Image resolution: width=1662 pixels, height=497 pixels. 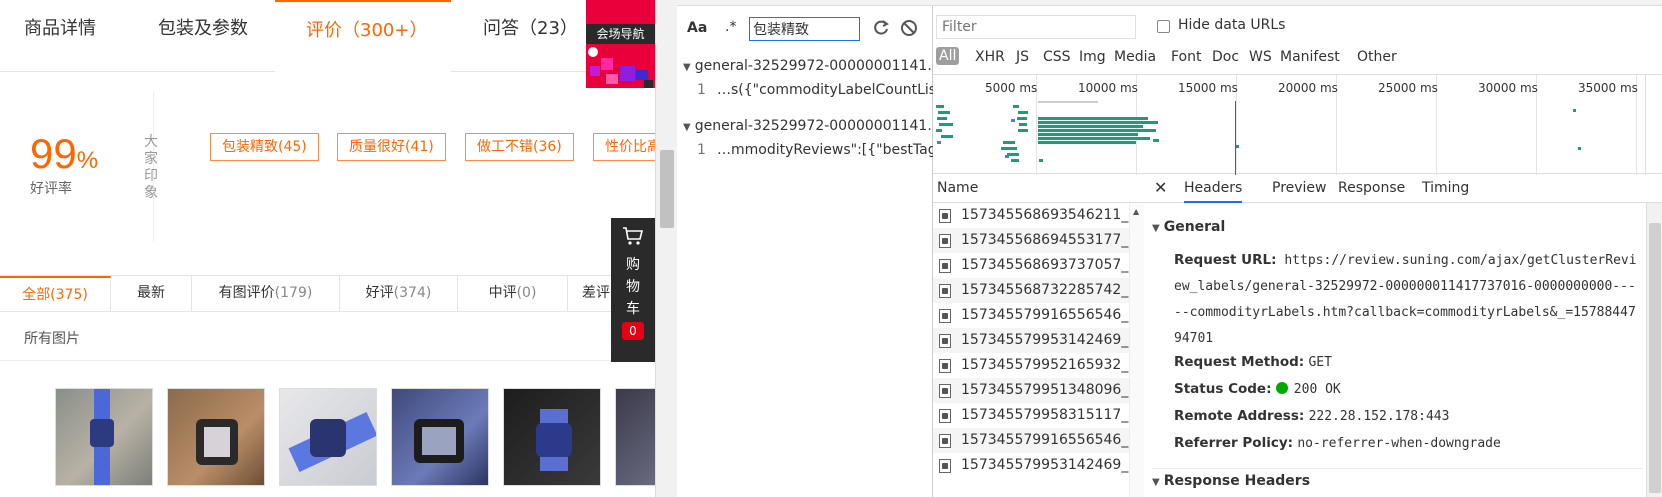 What do you see at coordinates (519, 147) in the screenshot?
I see `tag-workmanship: 做工不错(36)` at bounding box center [519, 147].